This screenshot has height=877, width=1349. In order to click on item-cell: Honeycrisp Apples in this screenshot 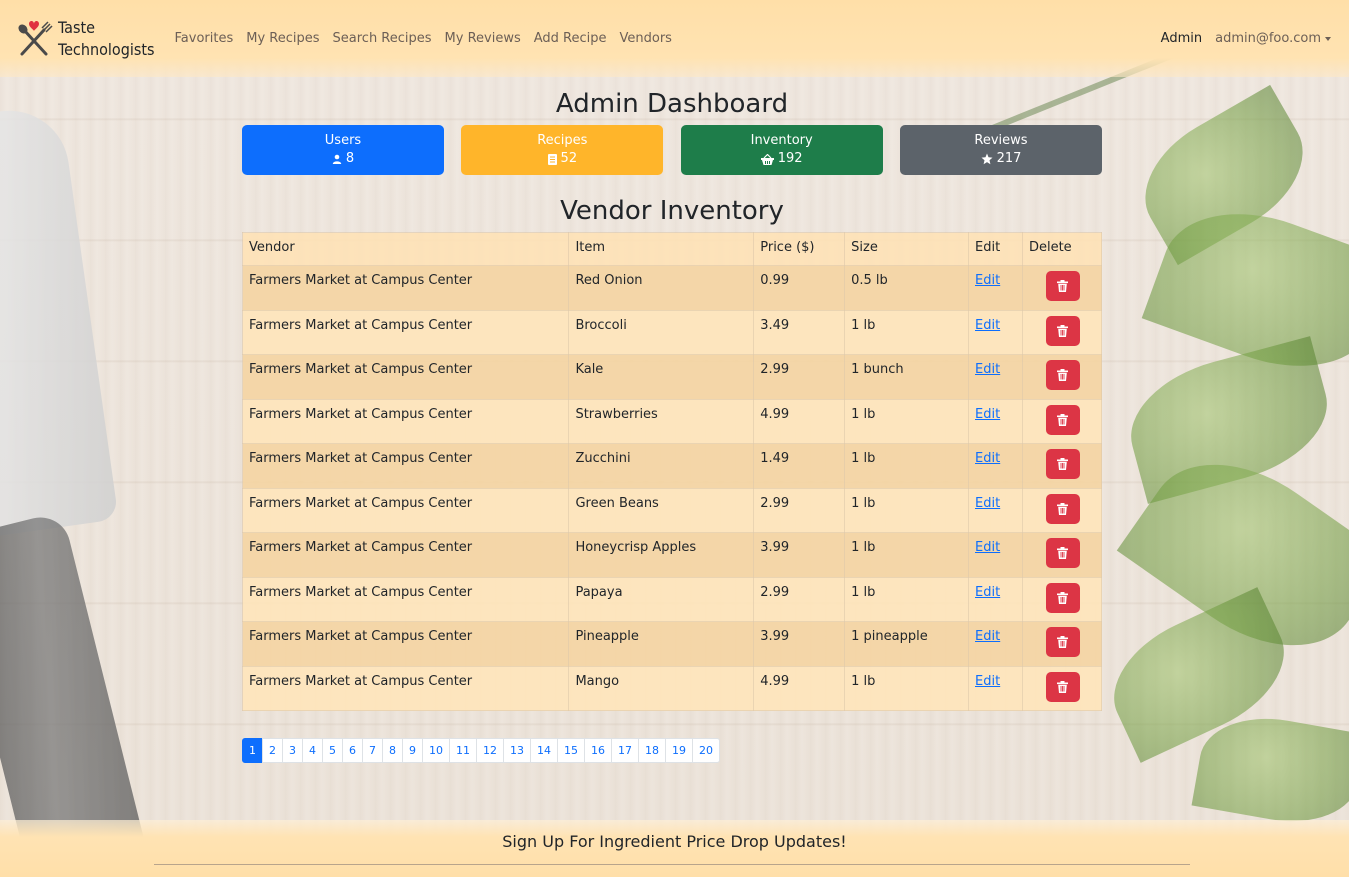, I will do `click(661, 555)`.